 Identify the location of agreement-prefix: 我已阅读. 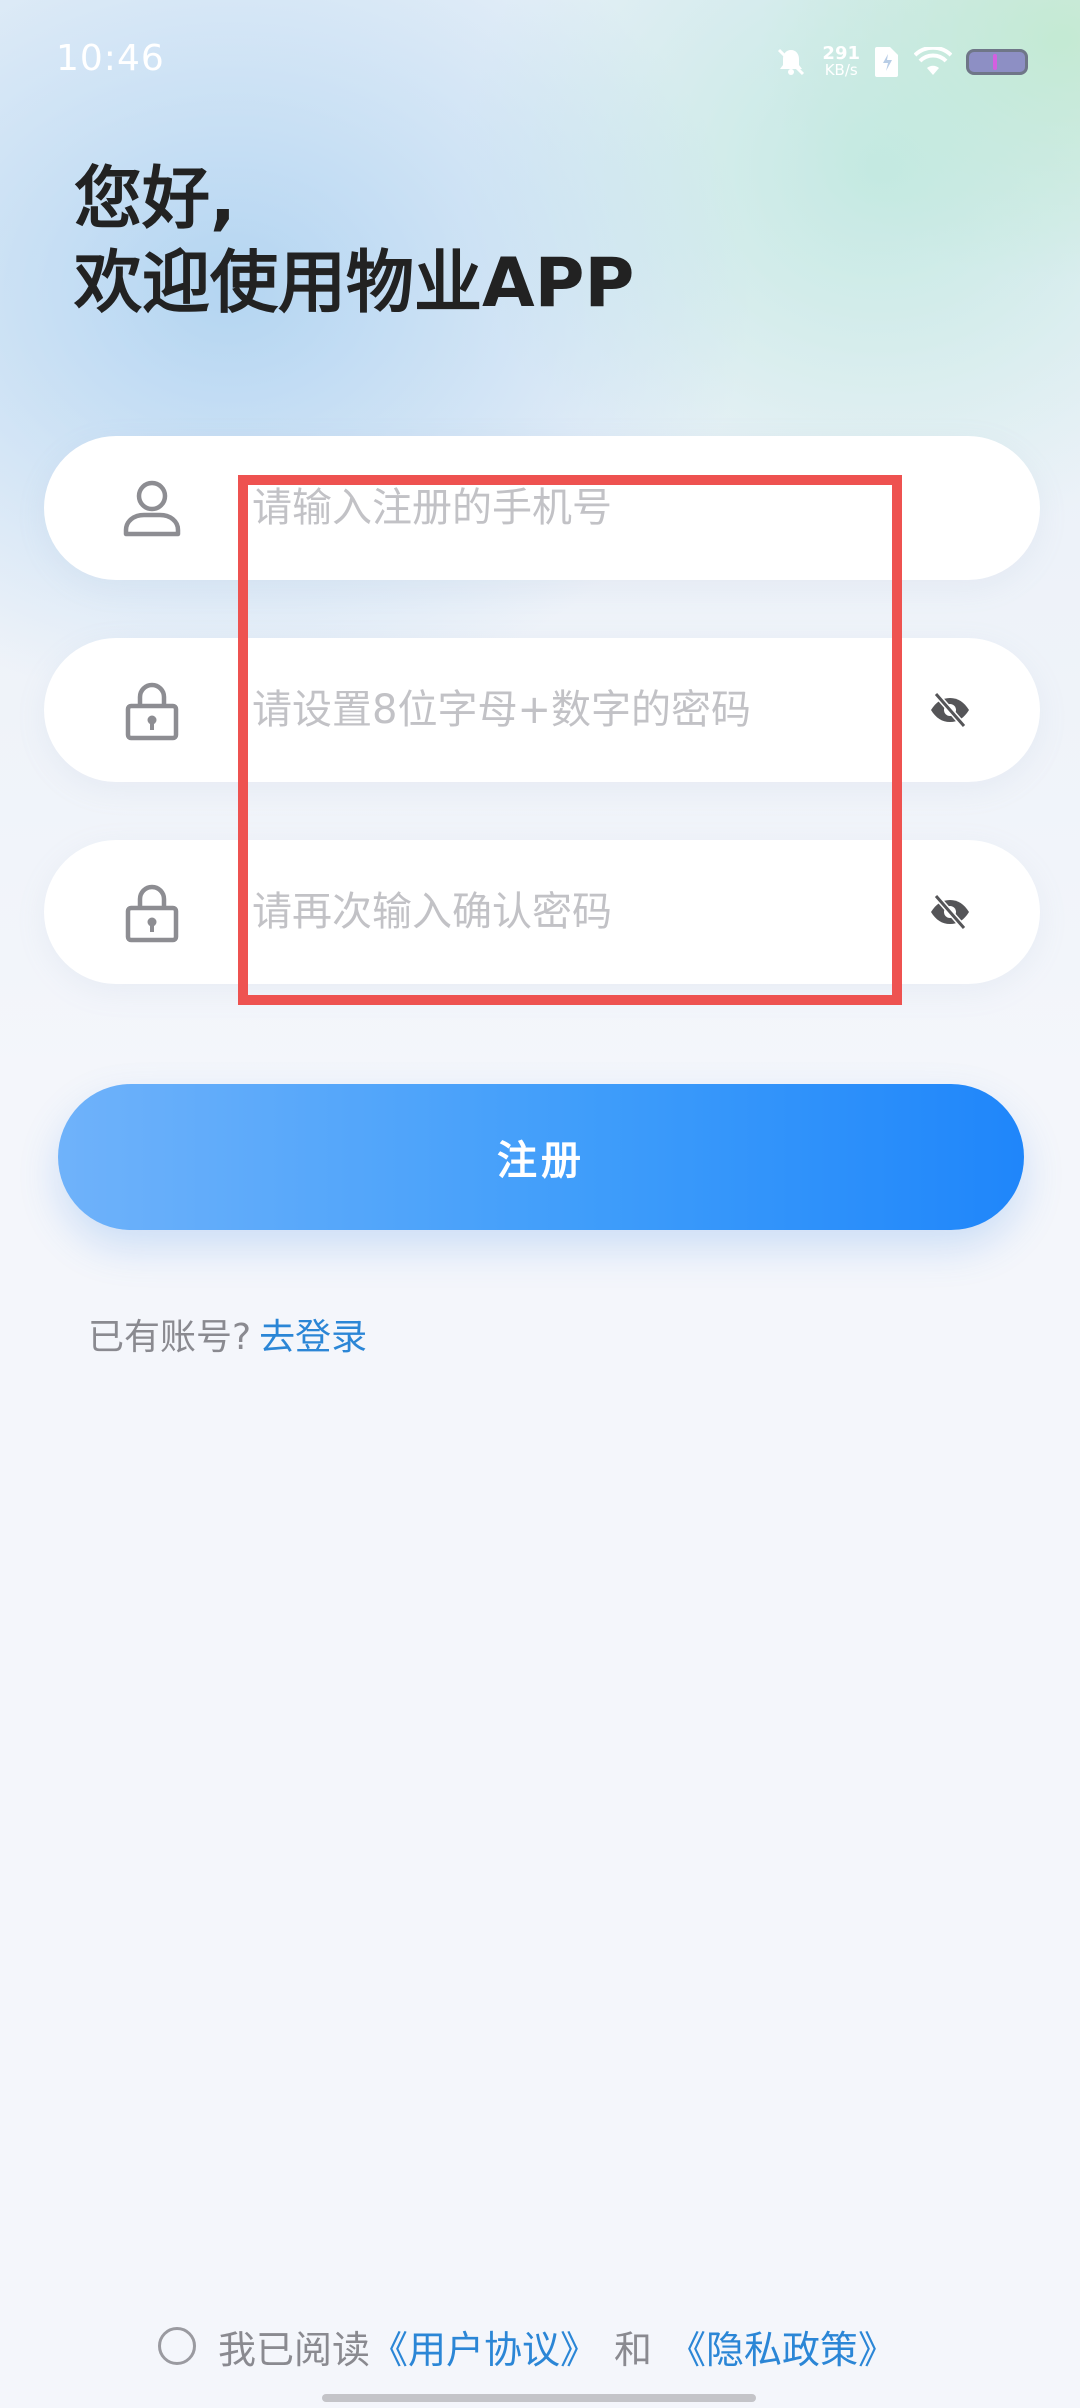
(294, 2349).